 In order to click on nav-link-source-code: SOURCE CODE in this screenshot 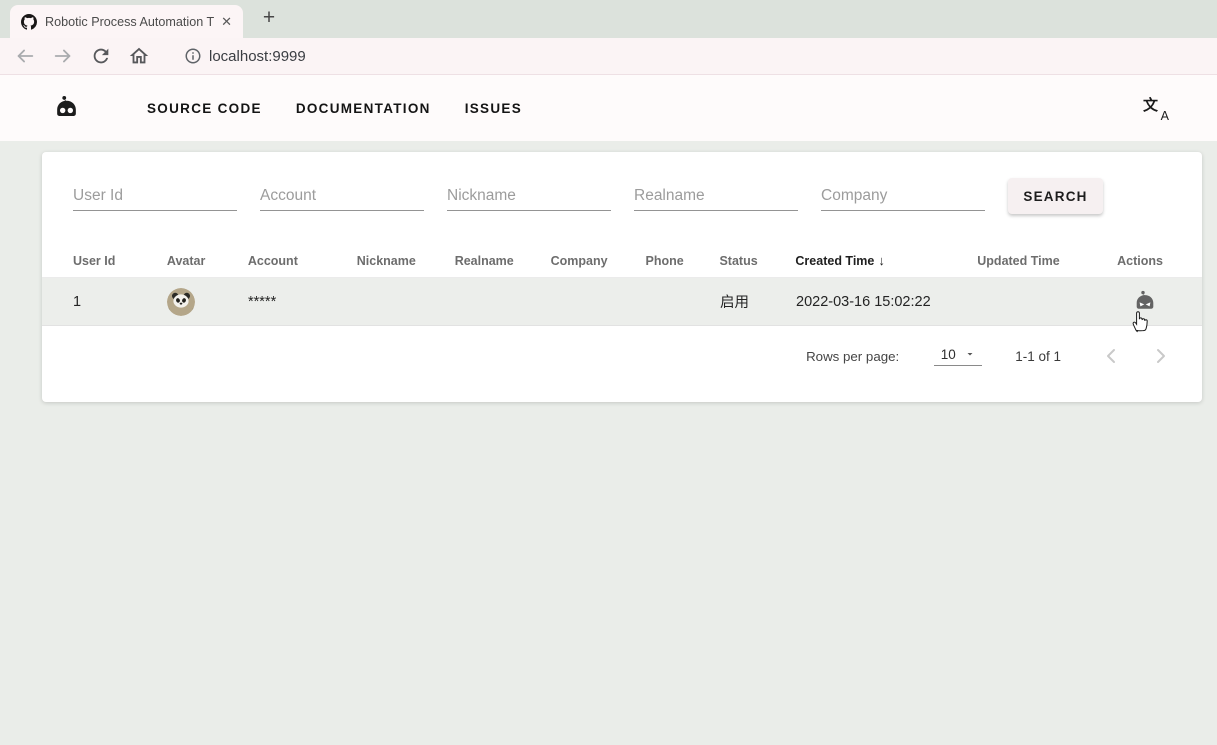, I will do `click(204, 108)`.